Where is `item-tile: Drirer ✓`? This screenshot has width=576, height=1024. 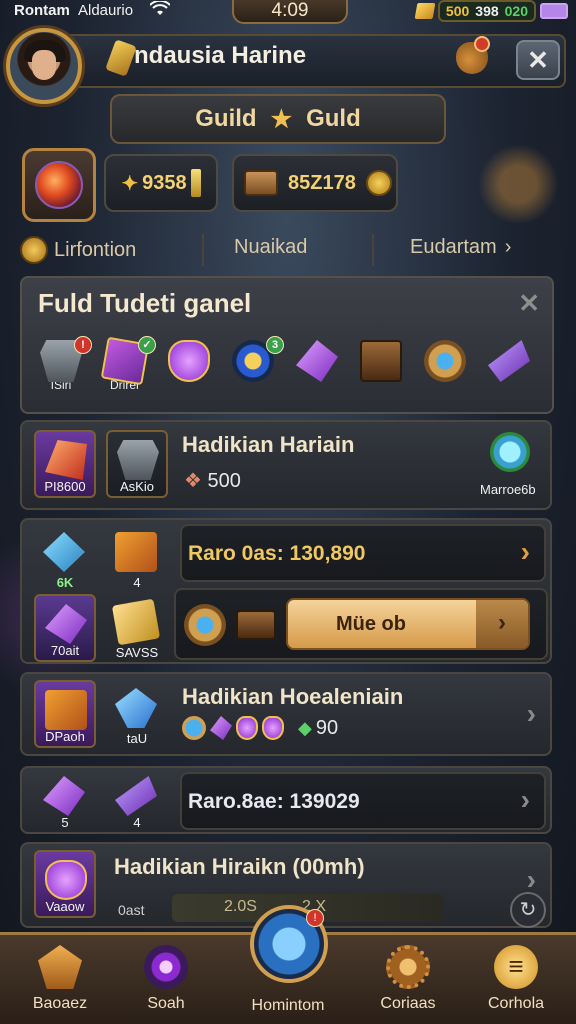 item-tile: Drirer ✓ is located at coordinates (127, 367).